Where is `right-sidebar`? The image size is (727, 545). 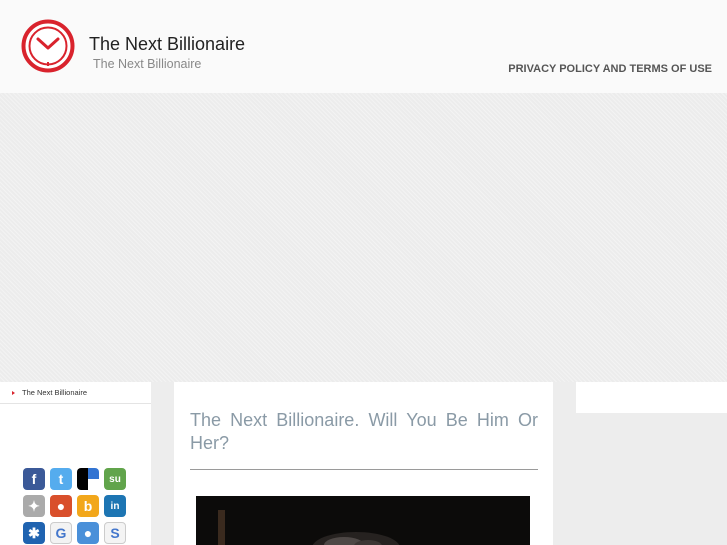 right-sidebar is located at coordinates (651, 397).